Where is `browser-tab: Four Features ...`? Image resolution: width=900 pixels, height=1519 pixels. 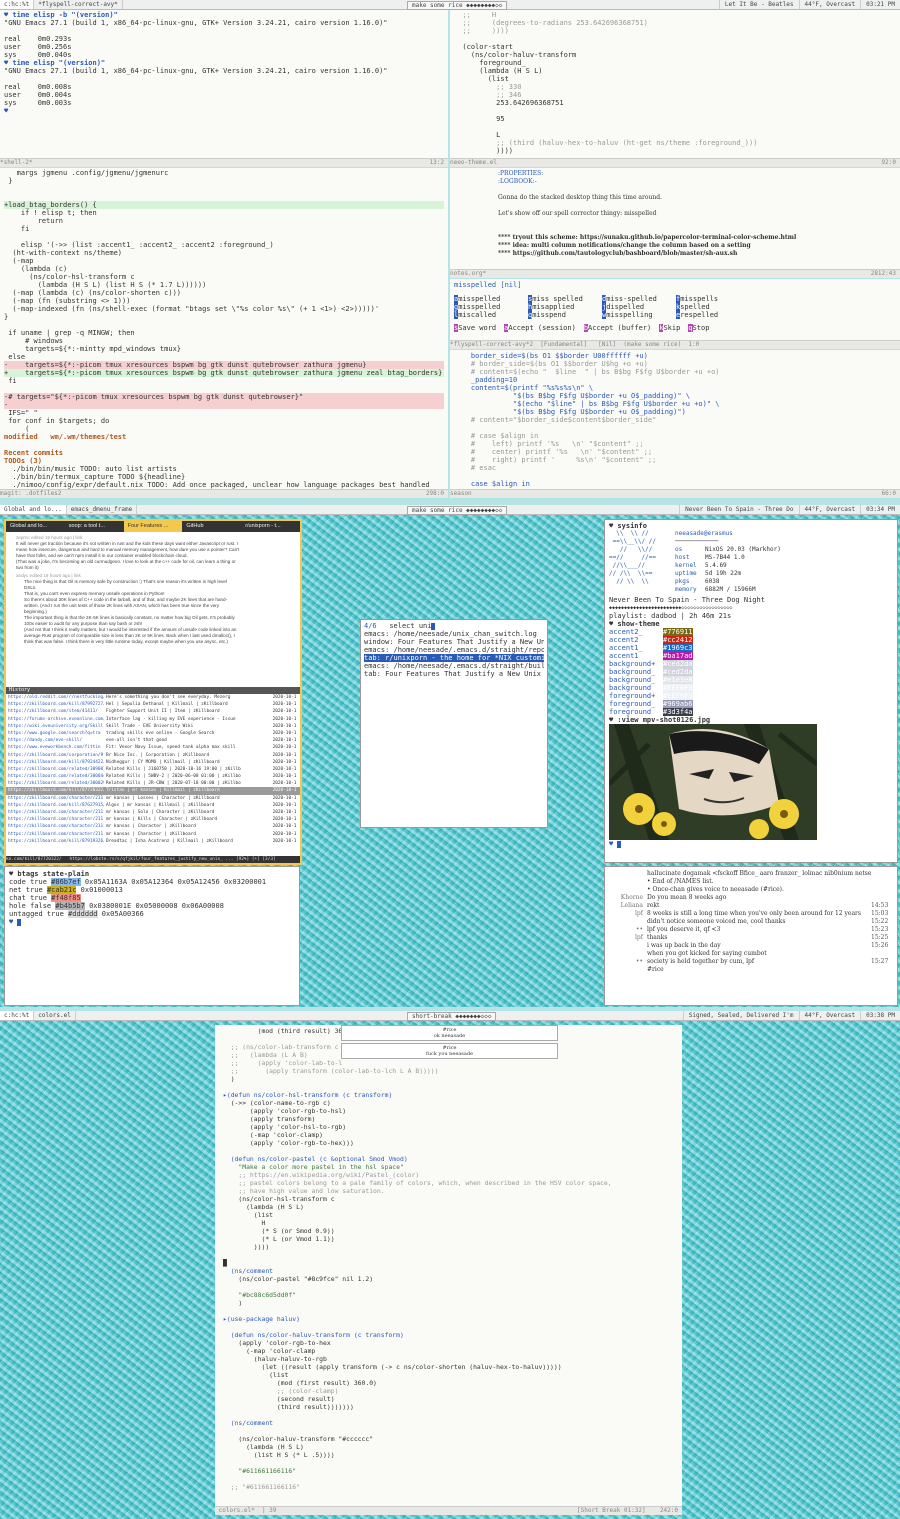
browser-tab: Four Features ... is located at coordinates (153, 526).